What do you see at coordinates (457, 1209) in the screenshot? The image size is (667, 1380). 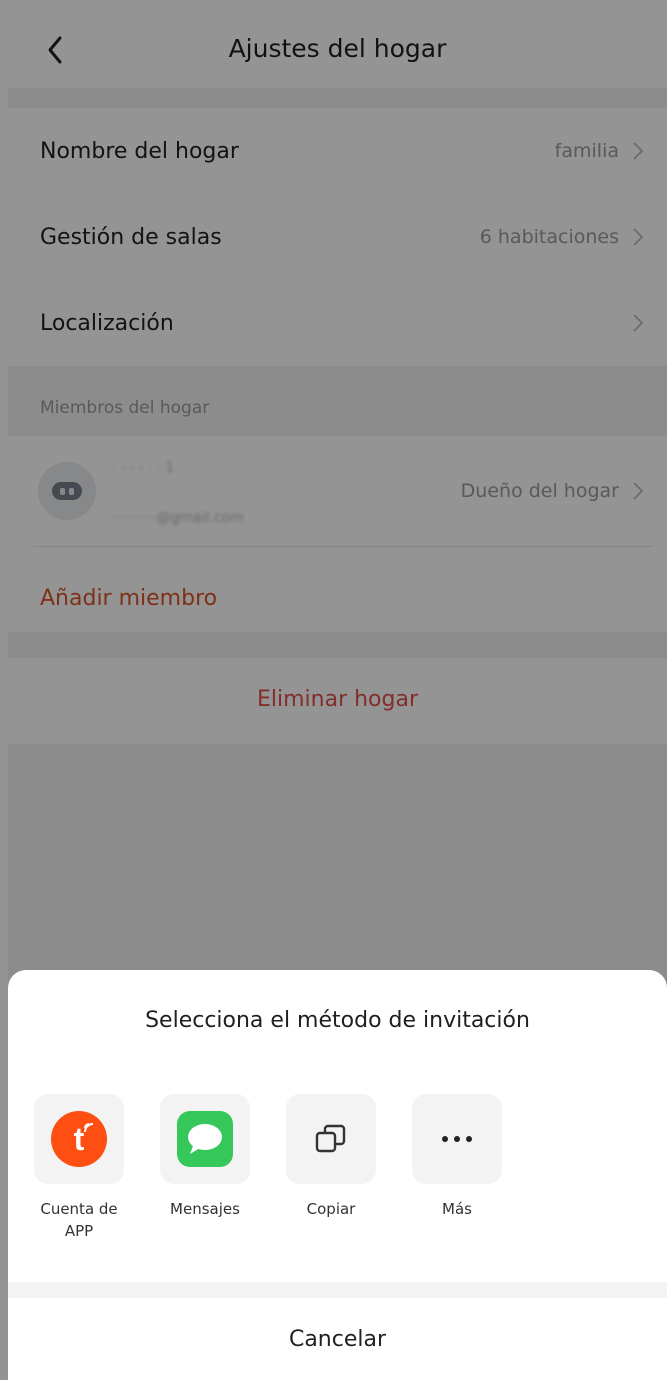 I see `option-label: Más` at bounding box center [457, 1209].